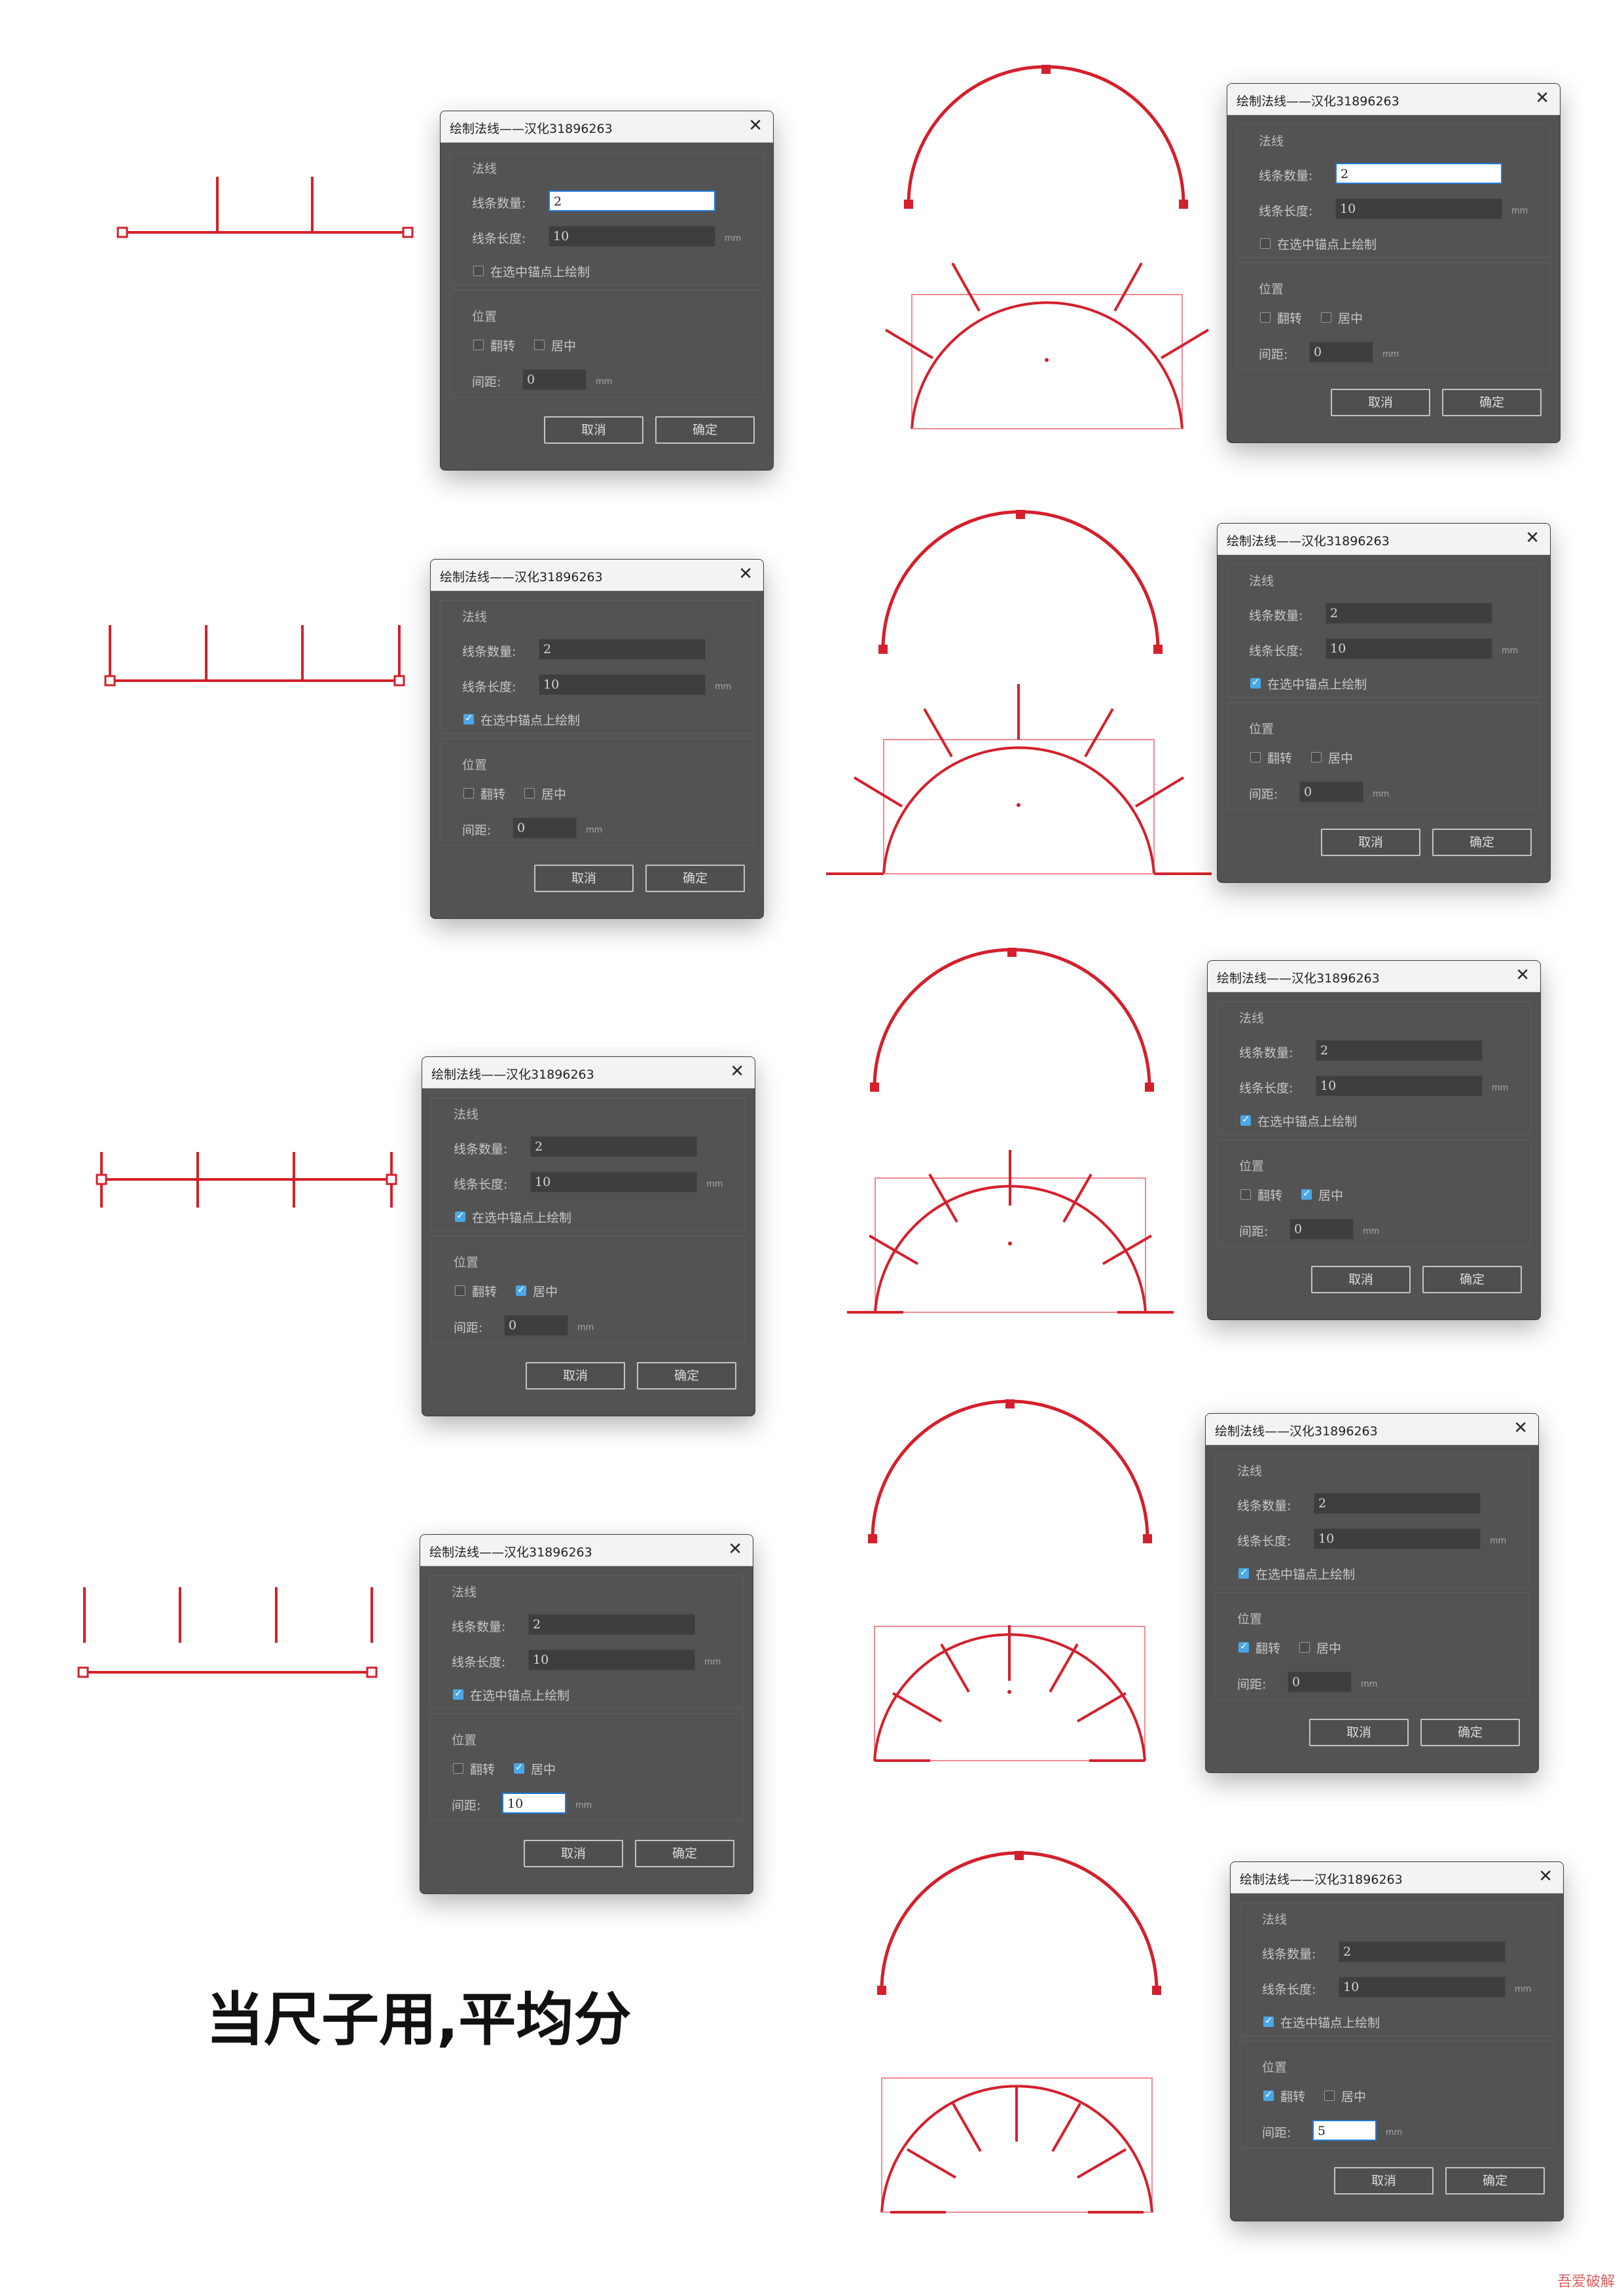 The image size is (1624, 2296). Describe the element at coordinates (479, 1627) in the screenshot. I see `count-label: 线条数量:` at that location.